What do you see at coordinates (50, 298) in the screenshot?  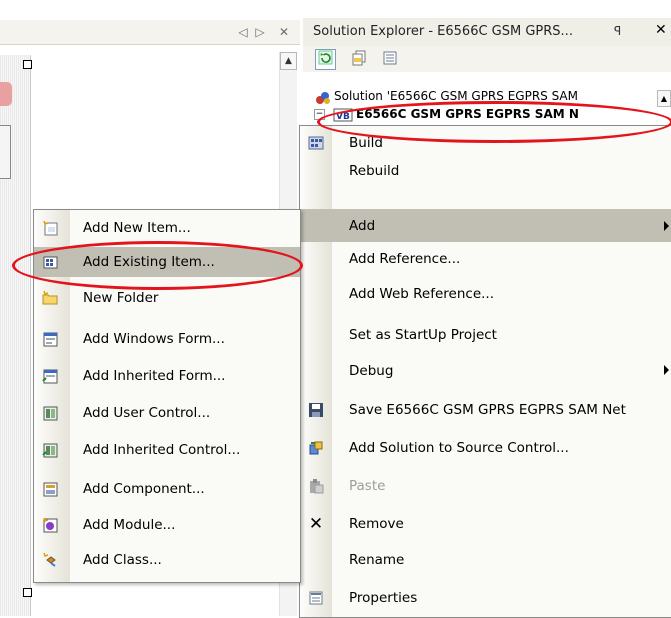 I see `folder-icon` at bounding box center [50, 298].